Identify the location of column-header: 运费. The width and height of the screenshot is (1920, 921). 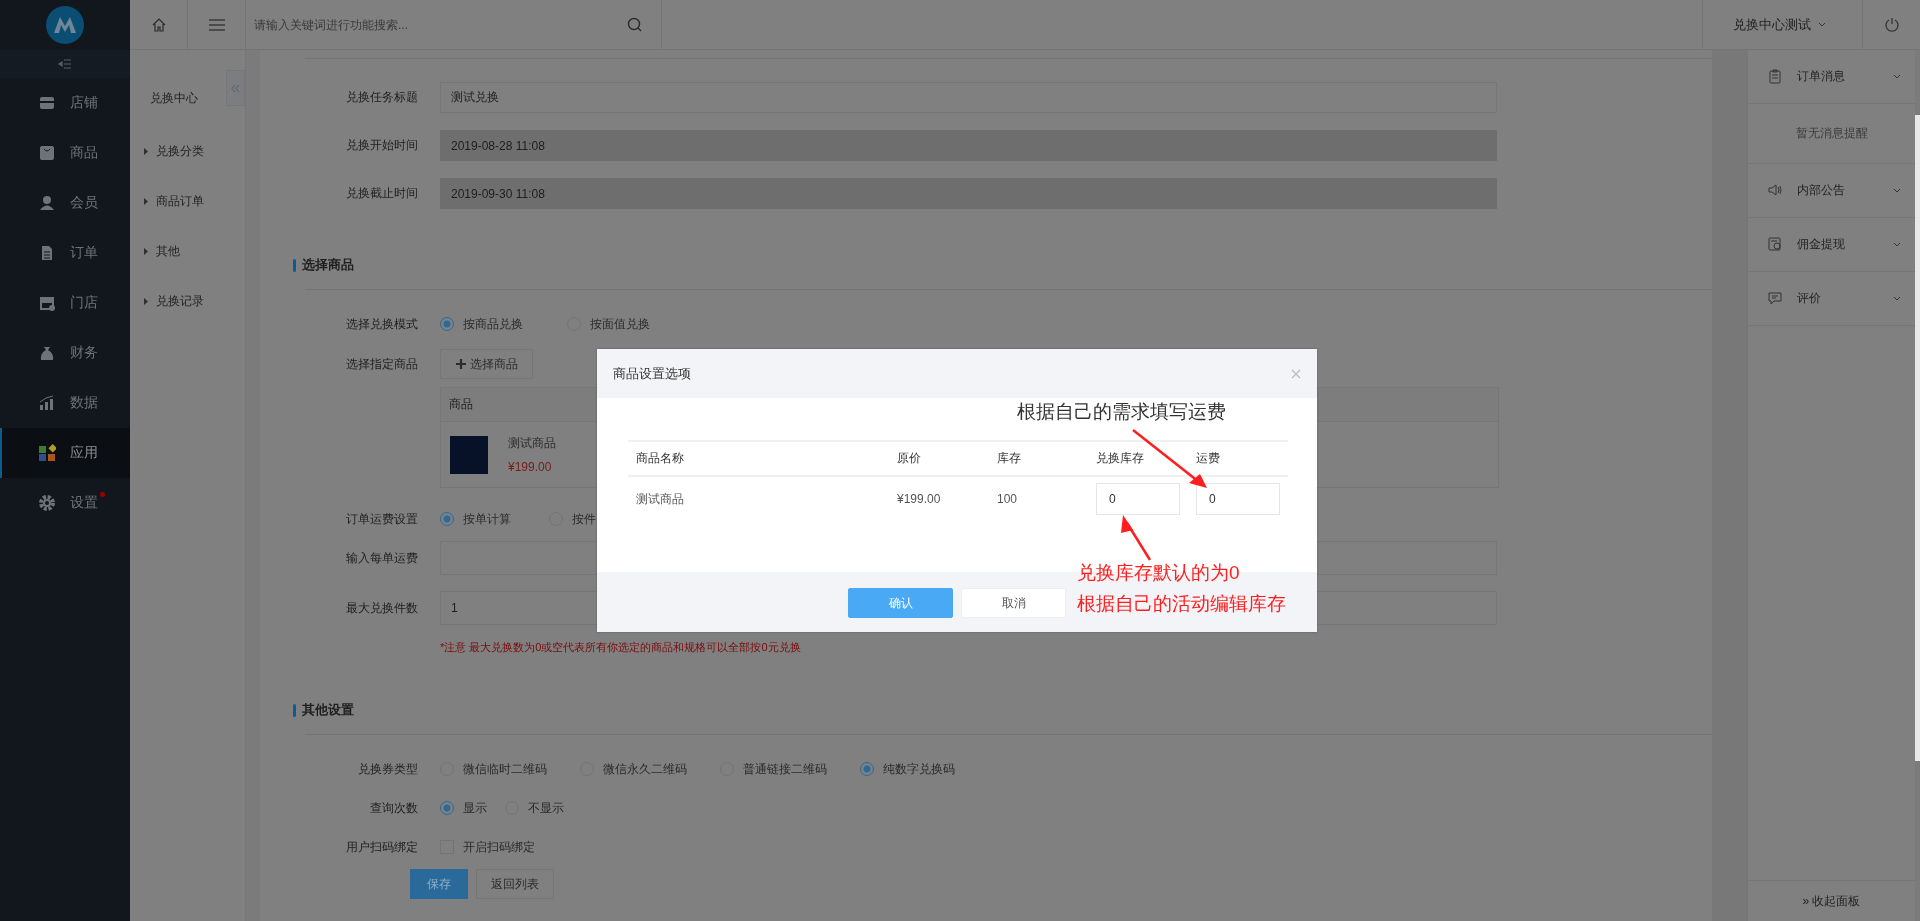
(1208, 458).